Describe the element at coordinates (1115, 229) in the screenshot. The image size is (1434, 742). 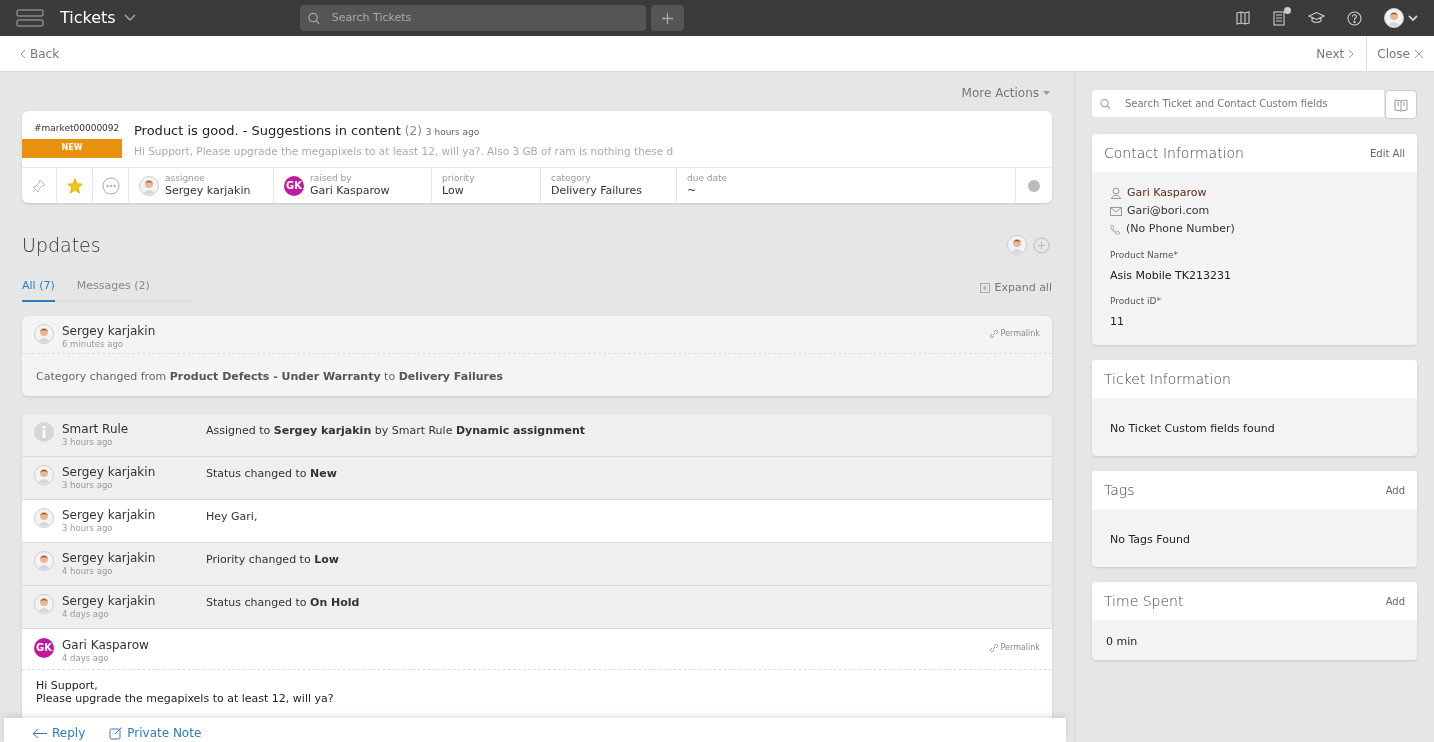
I see `phone-icon` at that location.